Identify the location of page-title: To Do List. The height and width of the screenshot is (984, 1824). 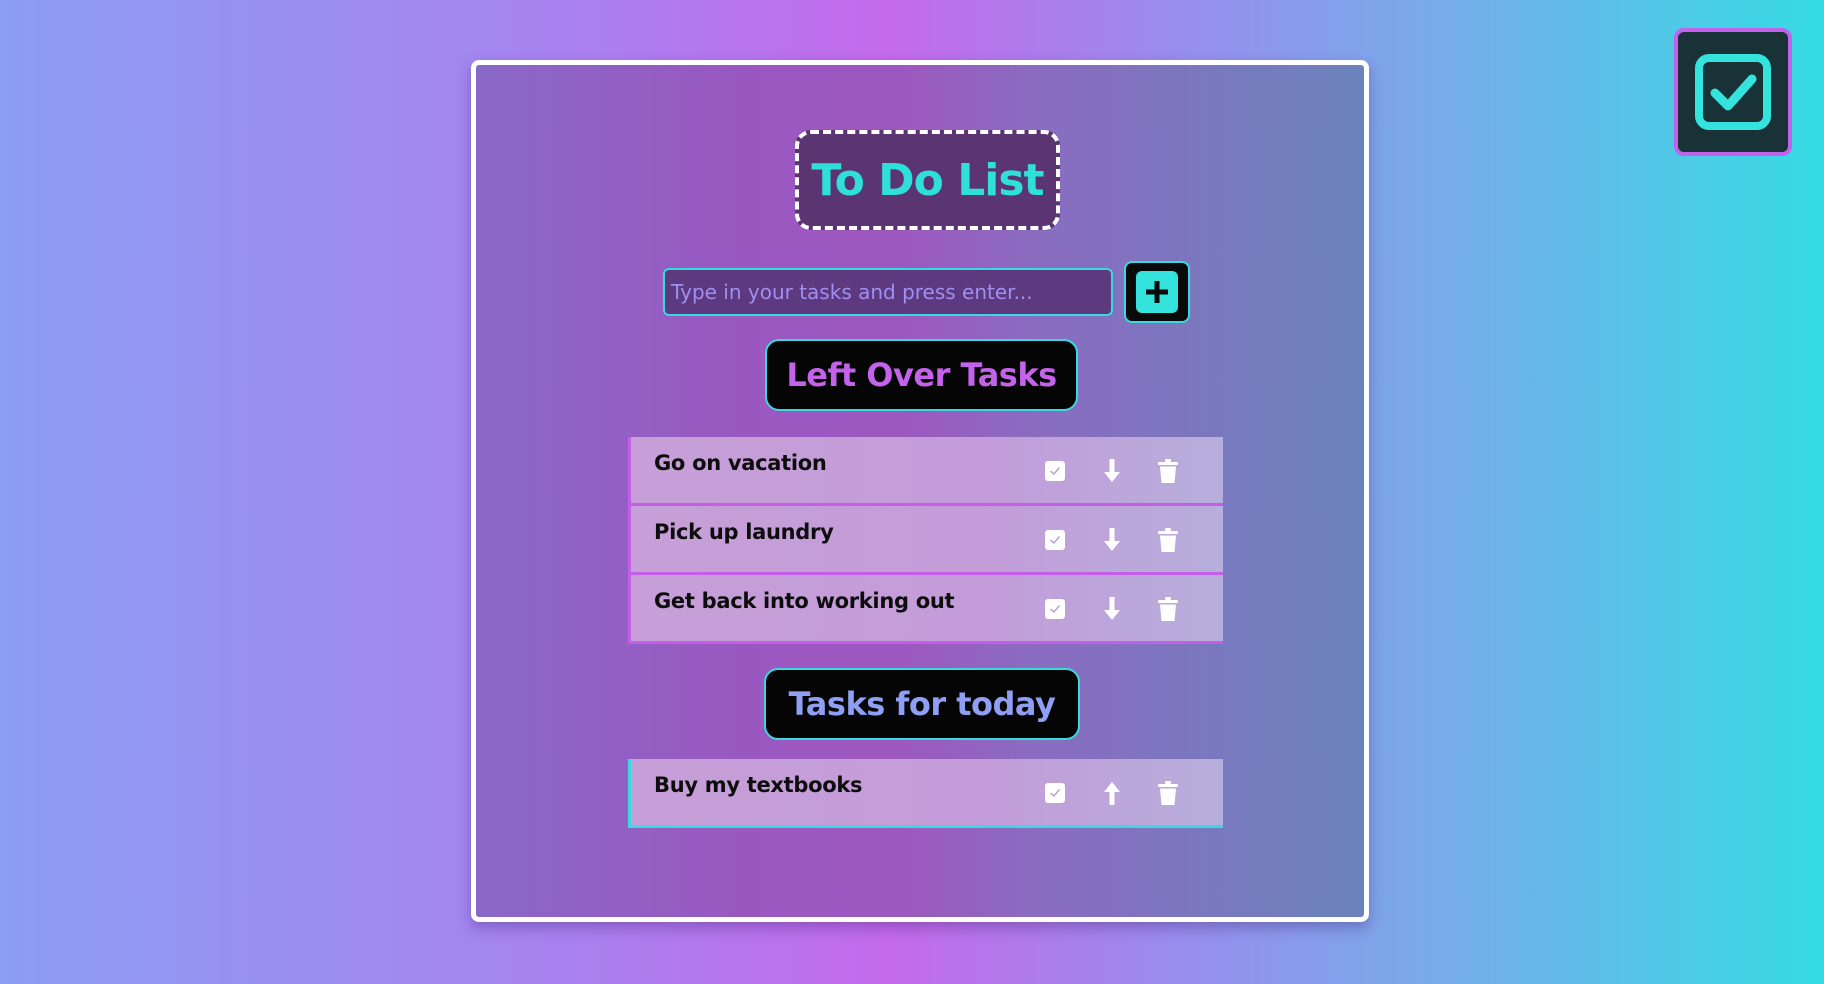
(927, 180).